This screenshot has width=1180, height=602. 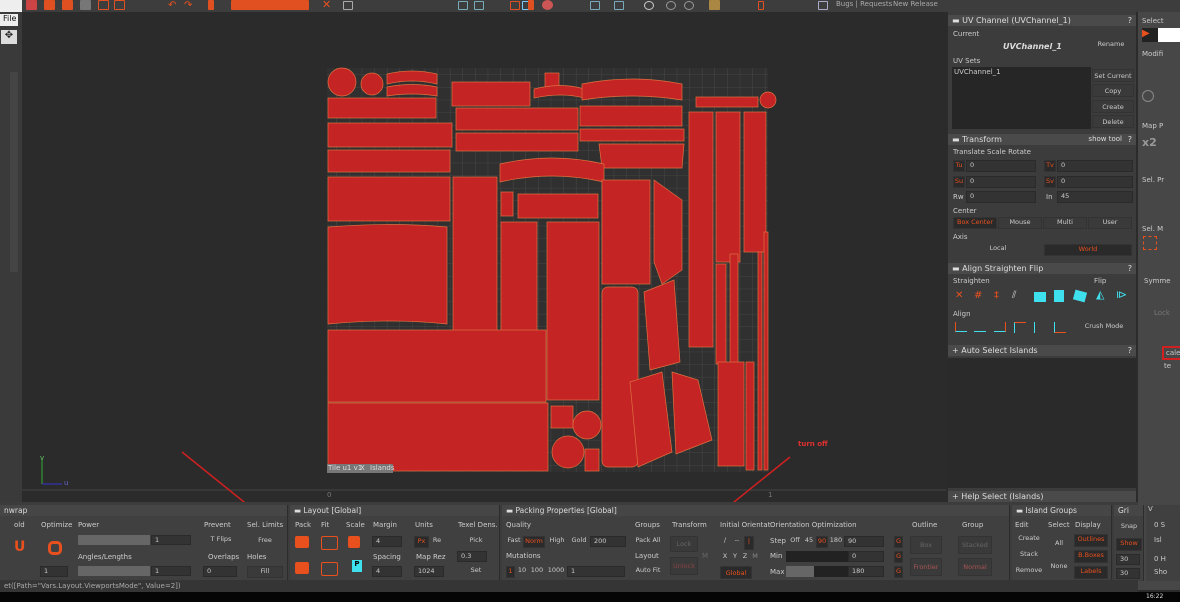 I want to click on straighten-h-icon: #, so click(x=978, y=295).